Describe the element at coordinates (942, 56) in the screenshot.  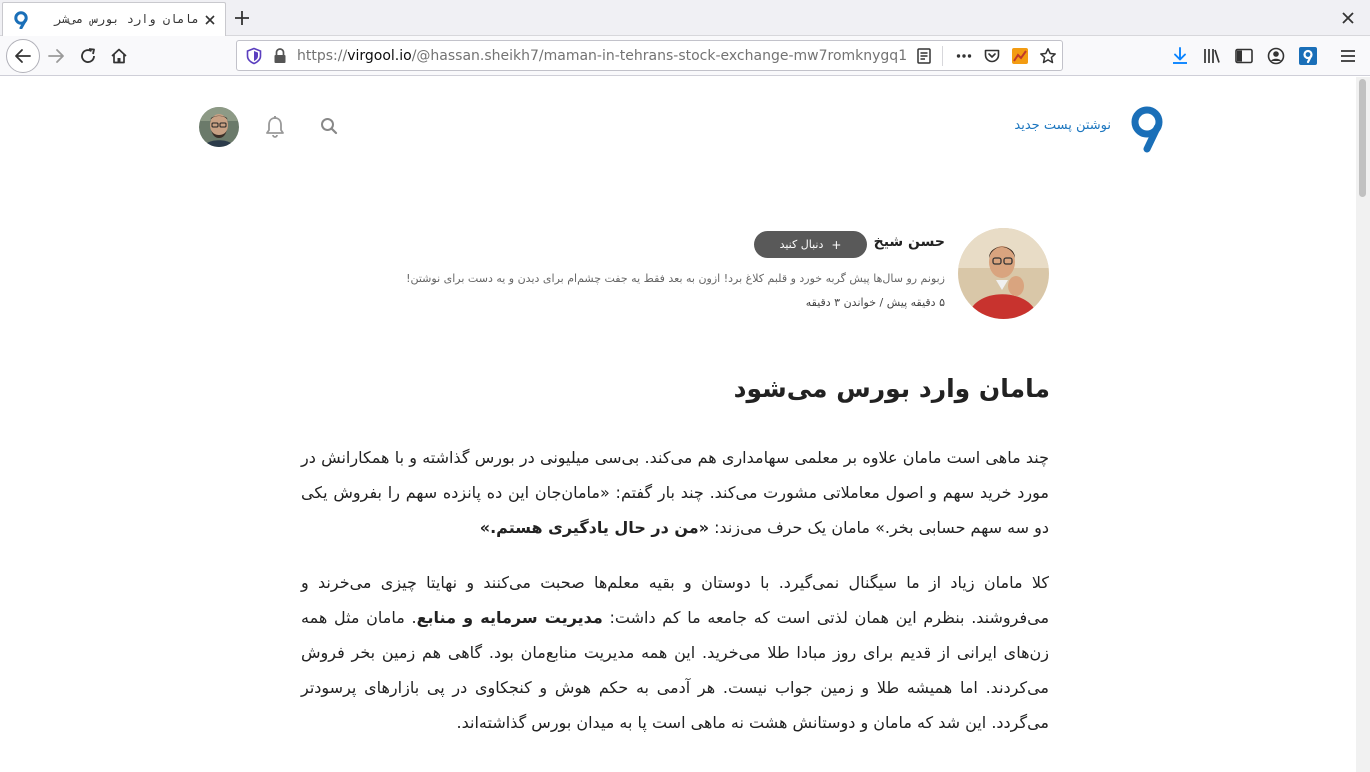
I see `url-bar-separator` at that location.